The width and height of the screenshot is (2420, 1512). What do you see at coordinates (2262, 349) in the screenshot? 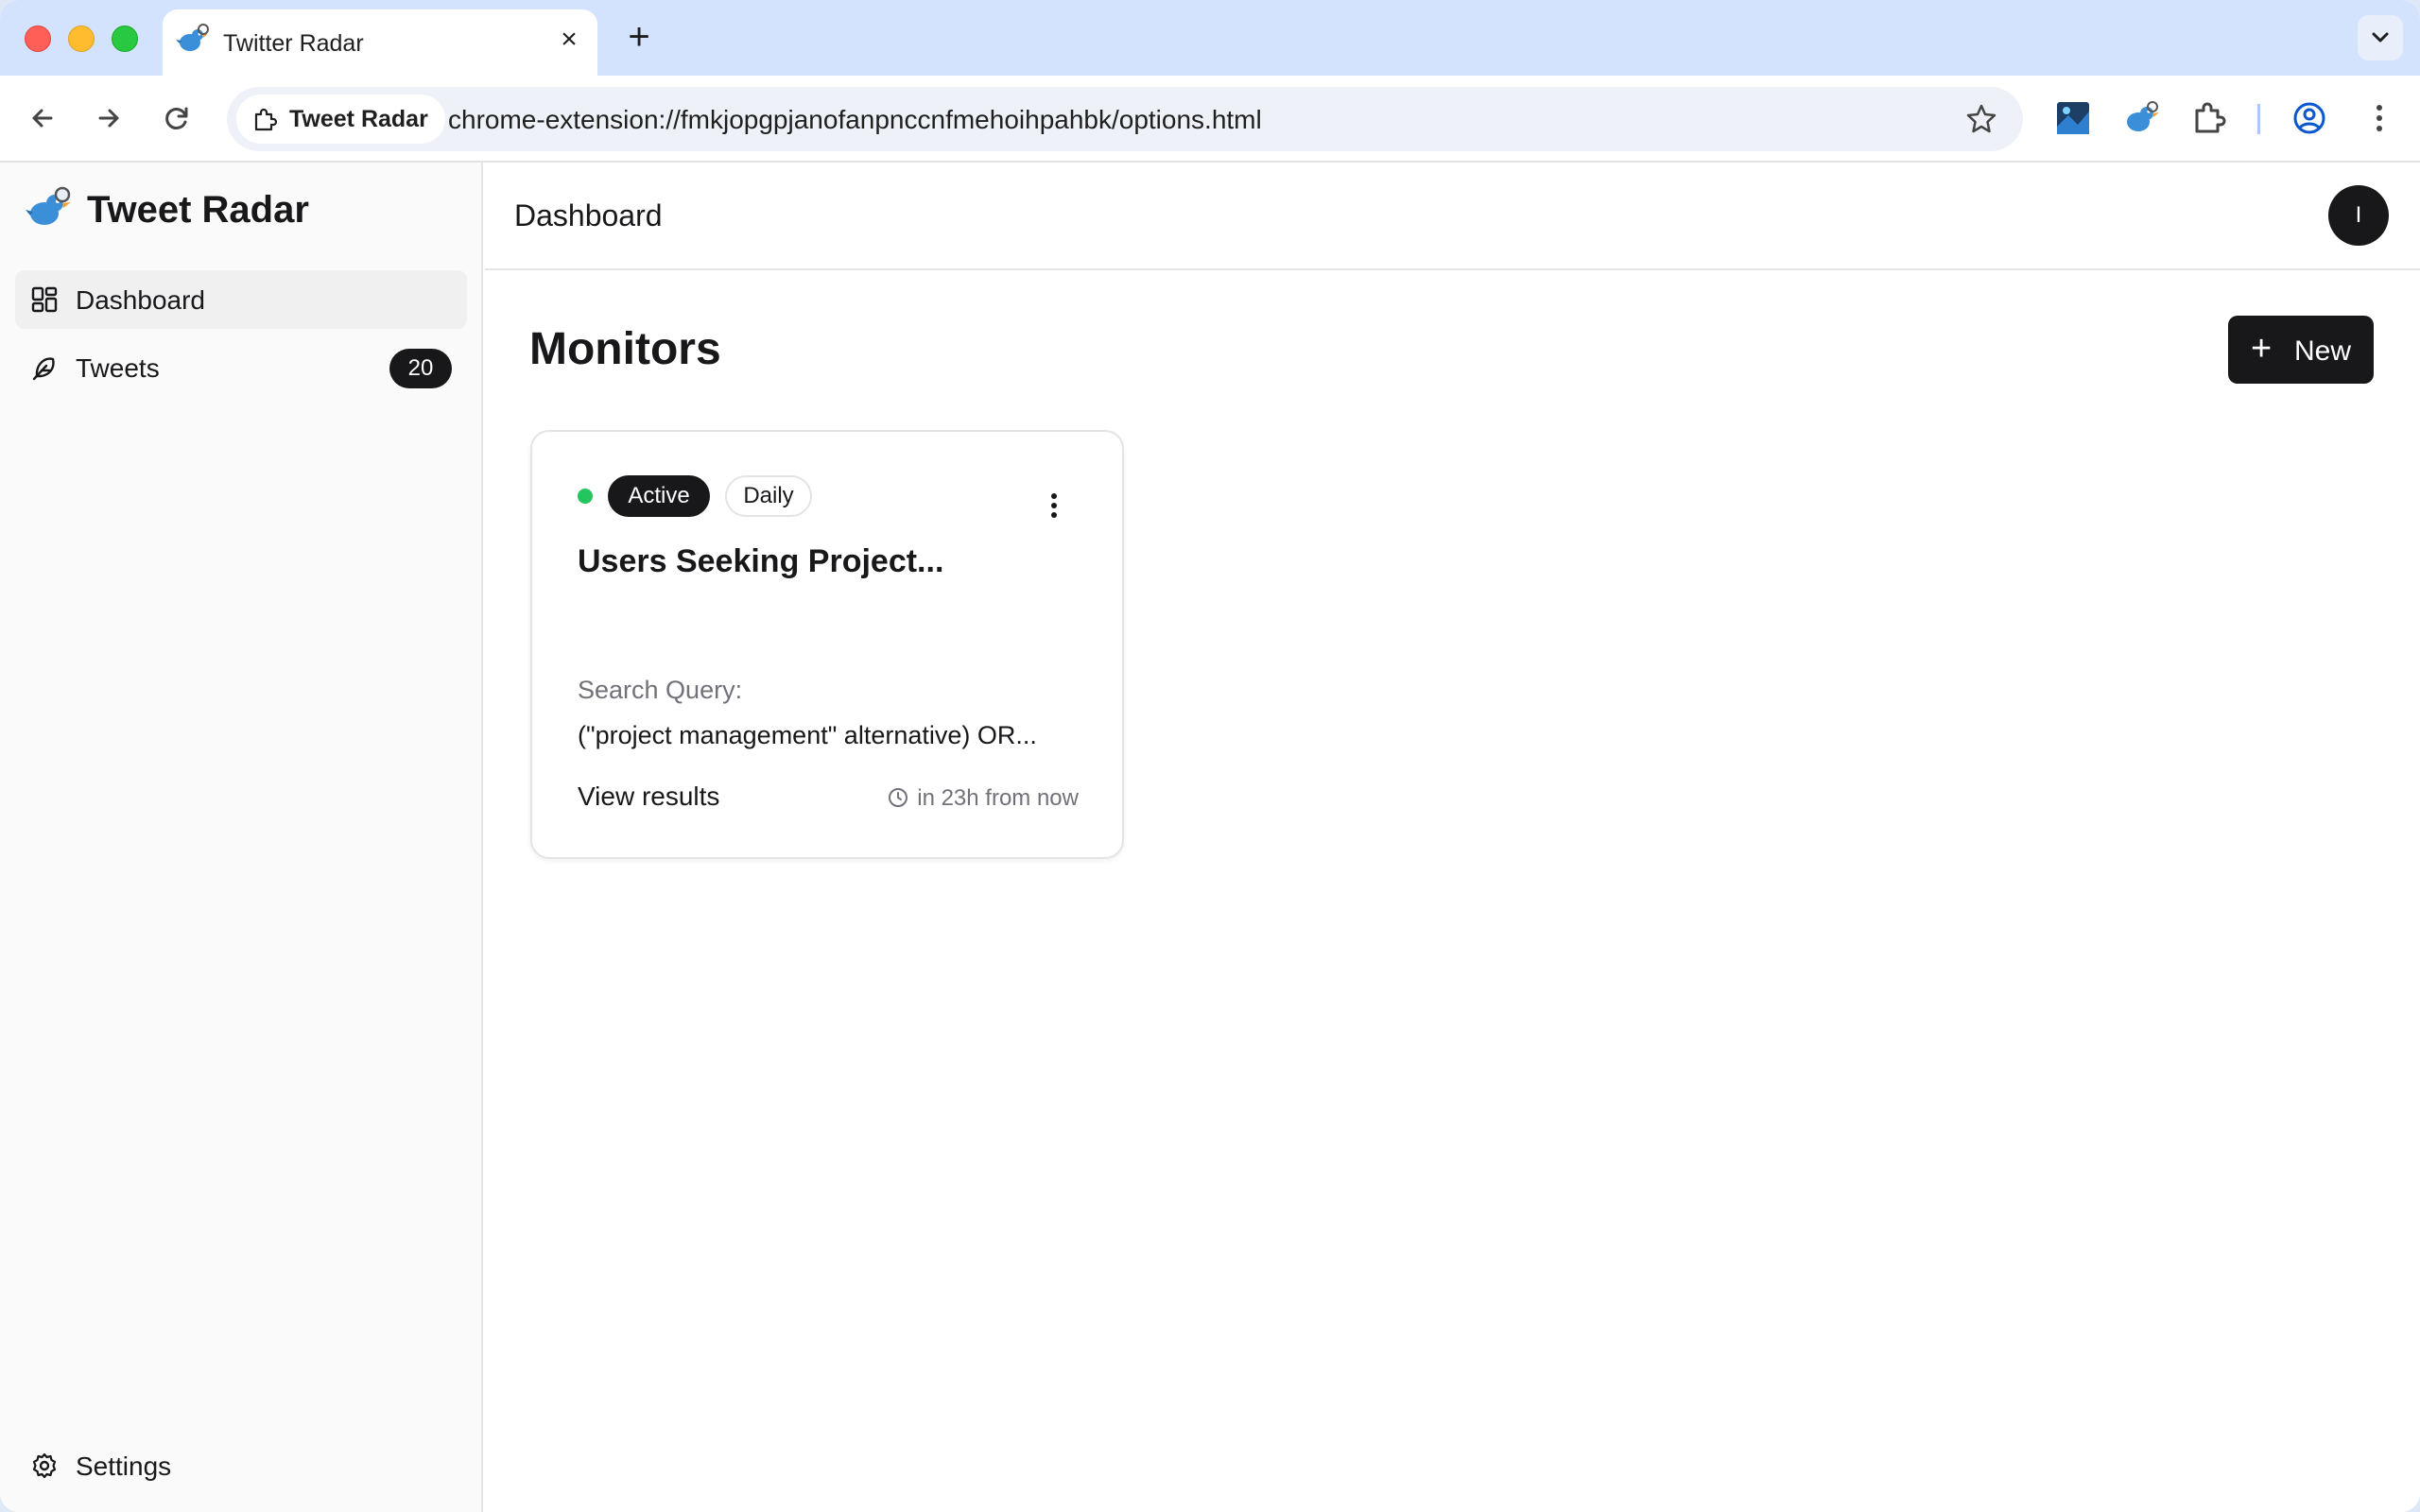
I see `plus-icon: +` at bounding box center [2262, 349].